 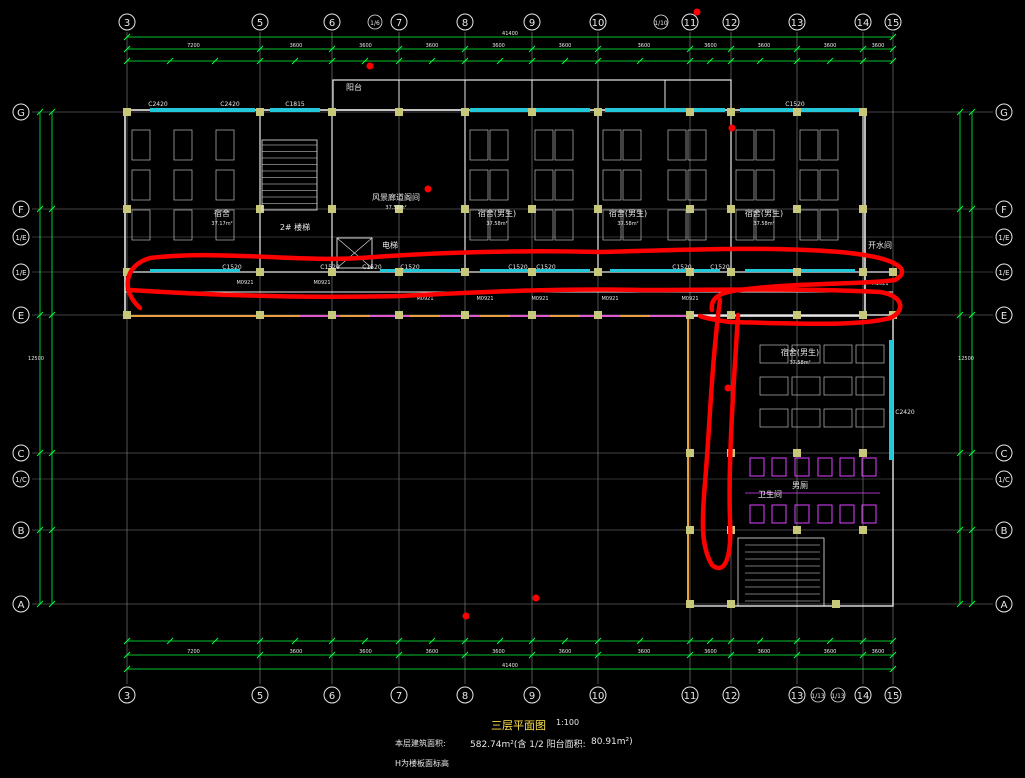 What do you see at coordinates (127, 696) in the screenshot?
I see `axis-label-bottom: 3` at bounding box center [127, 696].